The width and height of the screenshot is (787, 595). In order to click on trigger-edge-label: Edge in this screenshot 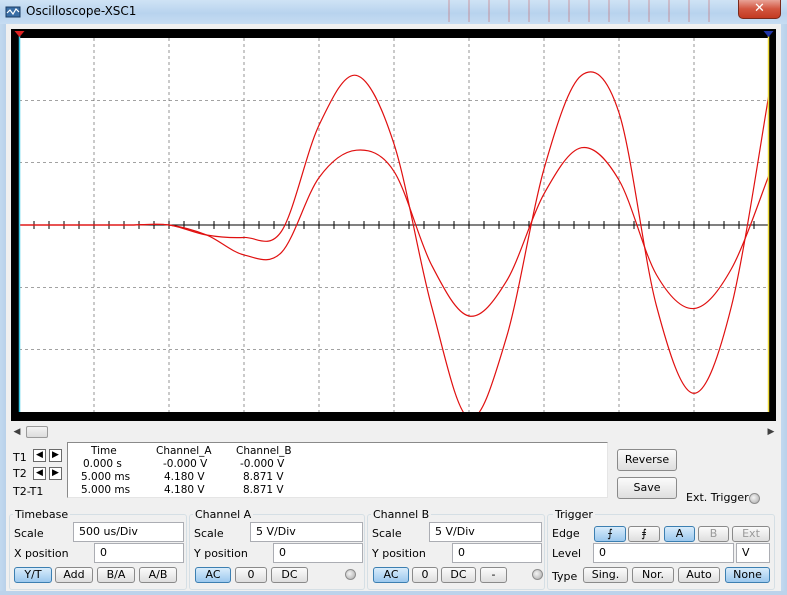, I will do `click(566, 533)`.